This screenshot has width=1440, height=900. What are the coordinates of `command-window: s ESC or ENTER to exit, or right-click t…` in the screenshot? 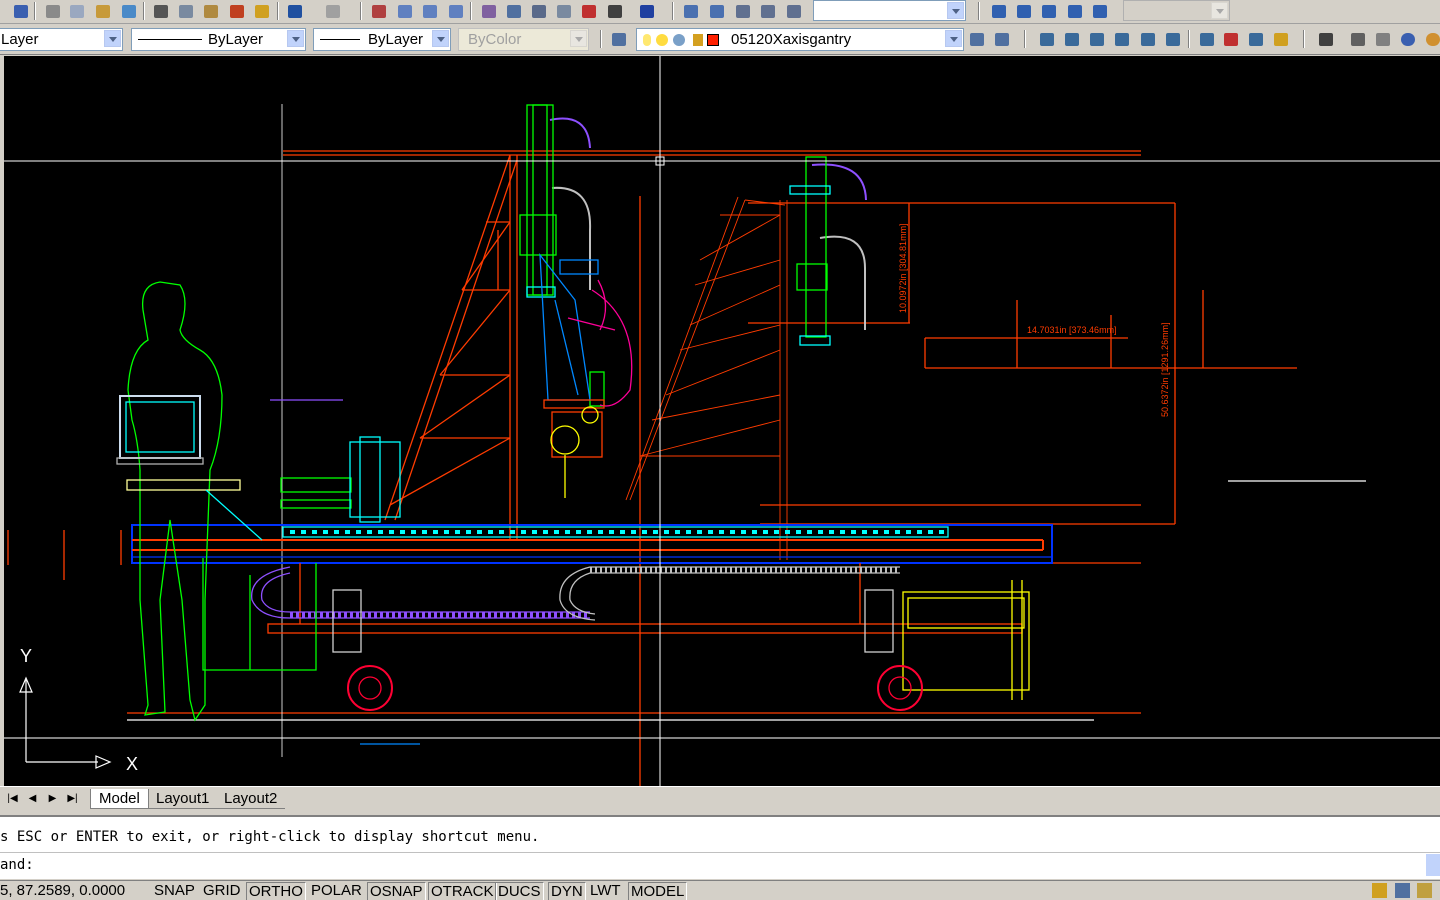 It's located at (720, 847).